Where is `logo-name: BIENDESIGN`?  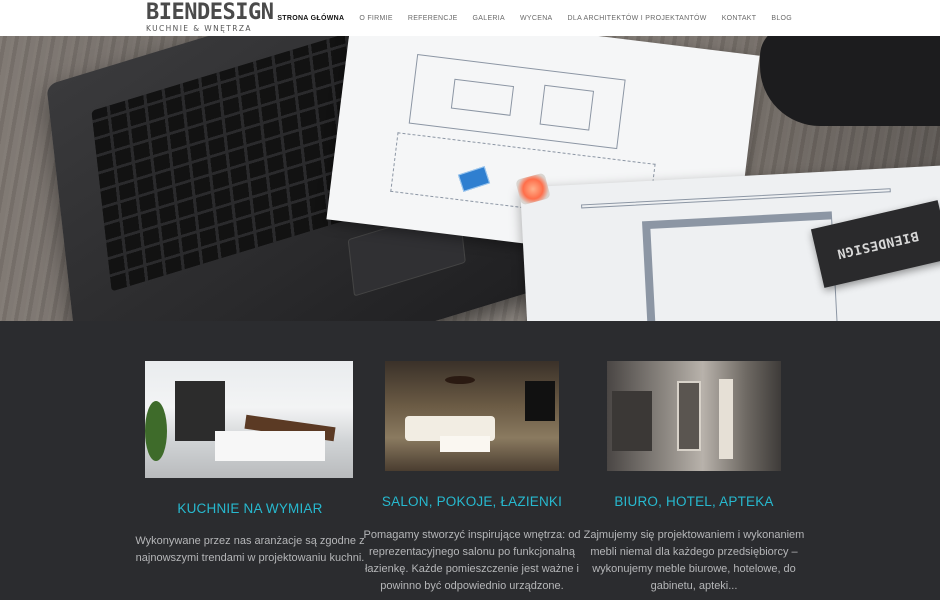 logo-name: BIENDESIGN is located at coordinates (210, 12).